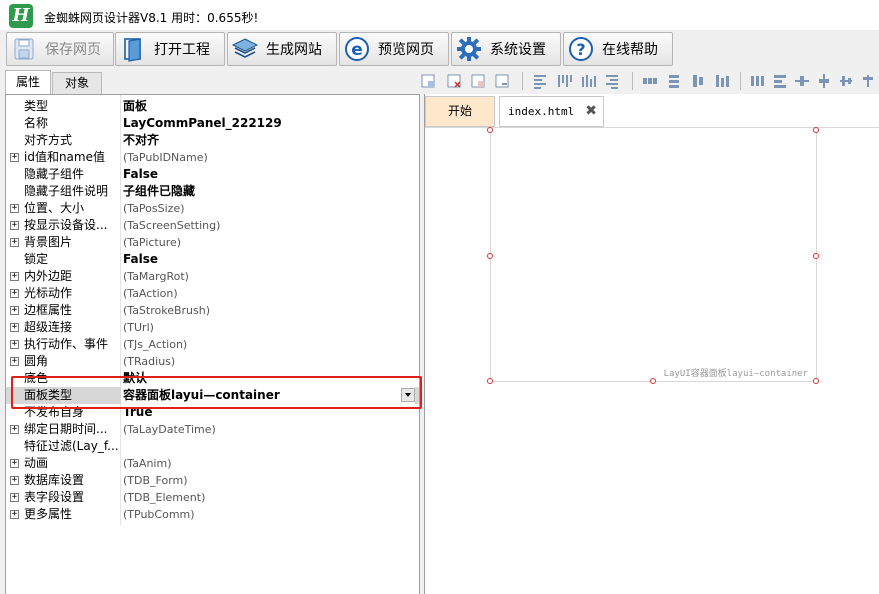 Image resolution: width=879 pixels, height=594 pixels. I want to click on title-bar: H 金蜘蛛网页设计器V8.1 用时：0.655秒!, so click(439, 15).